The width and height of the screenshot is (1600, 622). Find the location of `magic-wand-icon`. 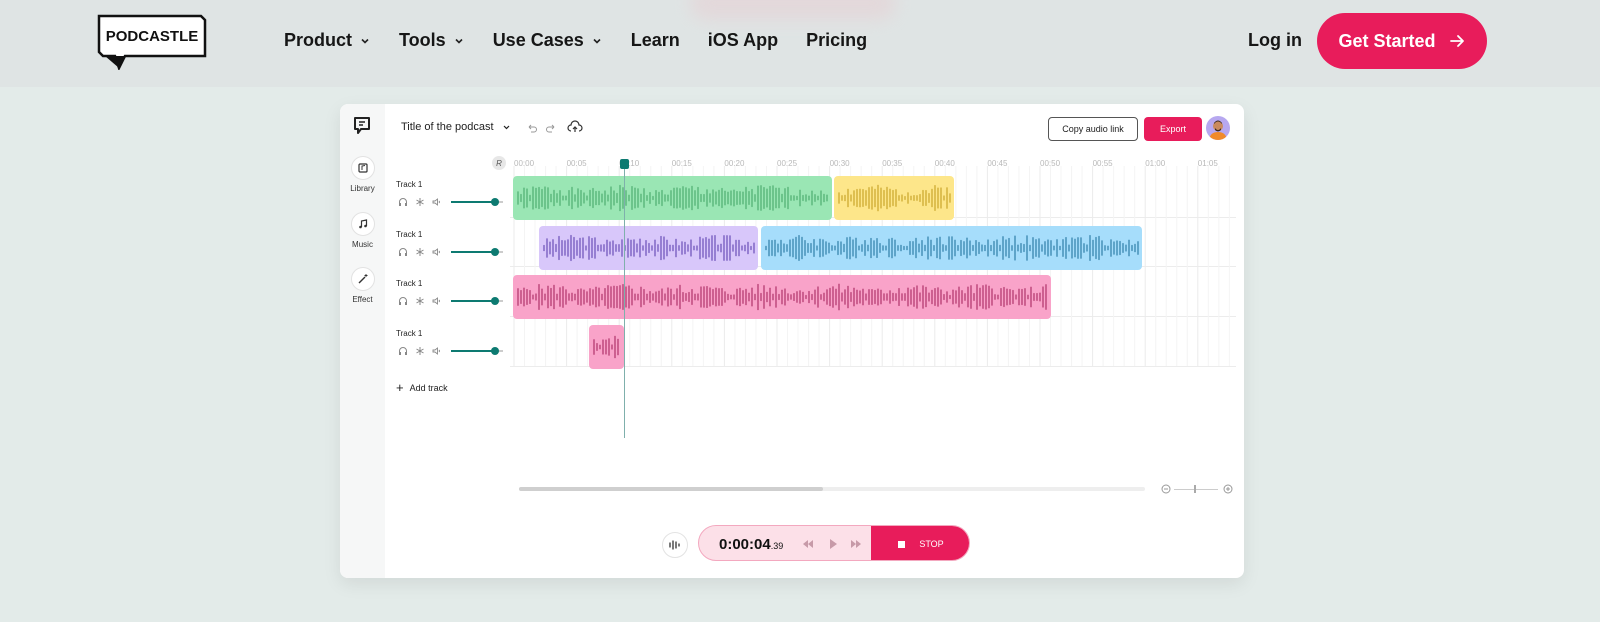

magic-wand-icon is located at coordinates (363, 279).